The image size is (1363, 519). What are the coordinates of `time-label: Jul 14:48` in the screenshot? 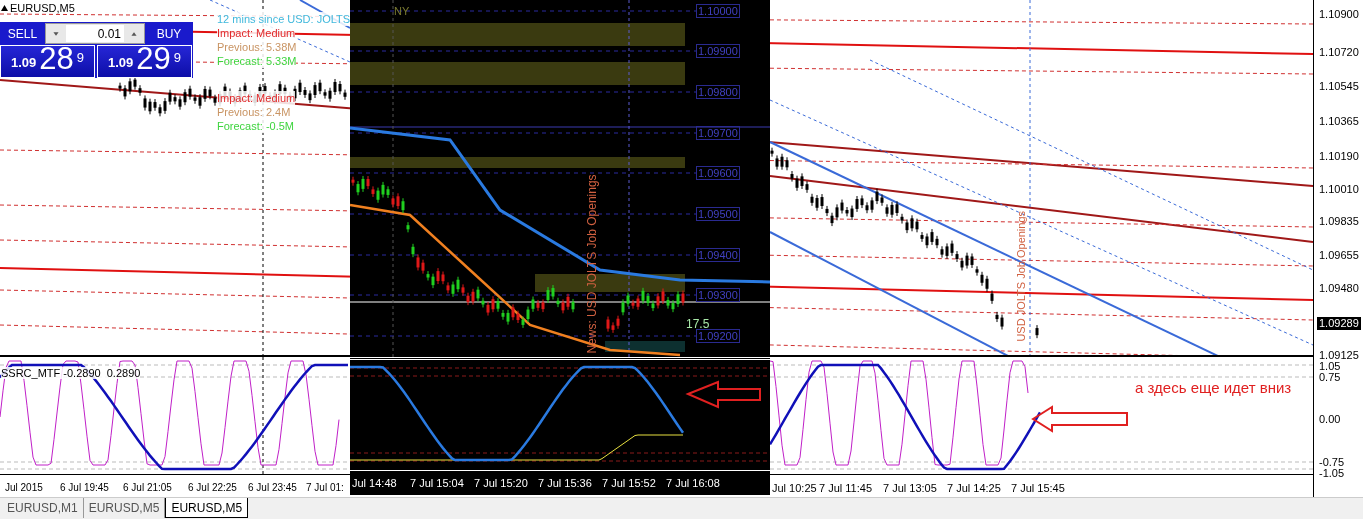 It's located at (374, 483).